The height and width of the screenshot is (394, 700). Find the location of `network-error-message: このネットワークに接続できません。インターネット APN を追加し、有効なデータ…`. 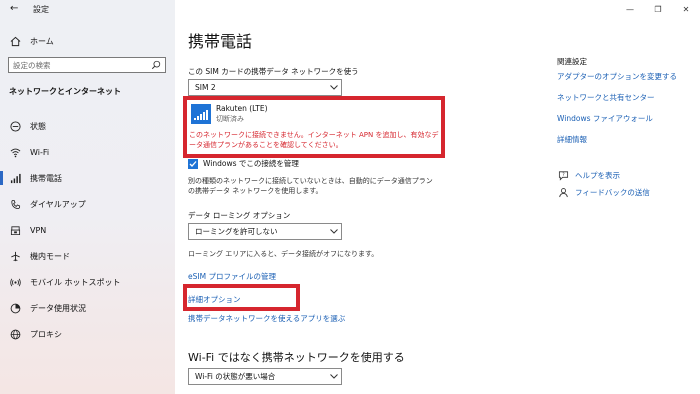

network-error-message: このネットワークに接続できません。インターネット APN を追加し、有効なデータ… is located at coordinates (314, 140).